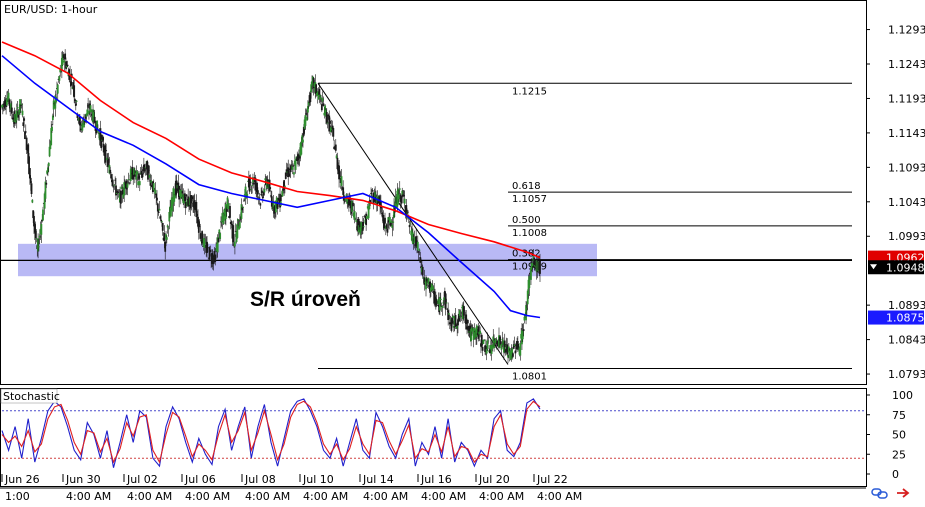 The height and width of the screenshot is (507, 925). Describe the element at coordinates (526, 220) in the screenshot. I see `fib-ratio-label: 0.500` at that location.